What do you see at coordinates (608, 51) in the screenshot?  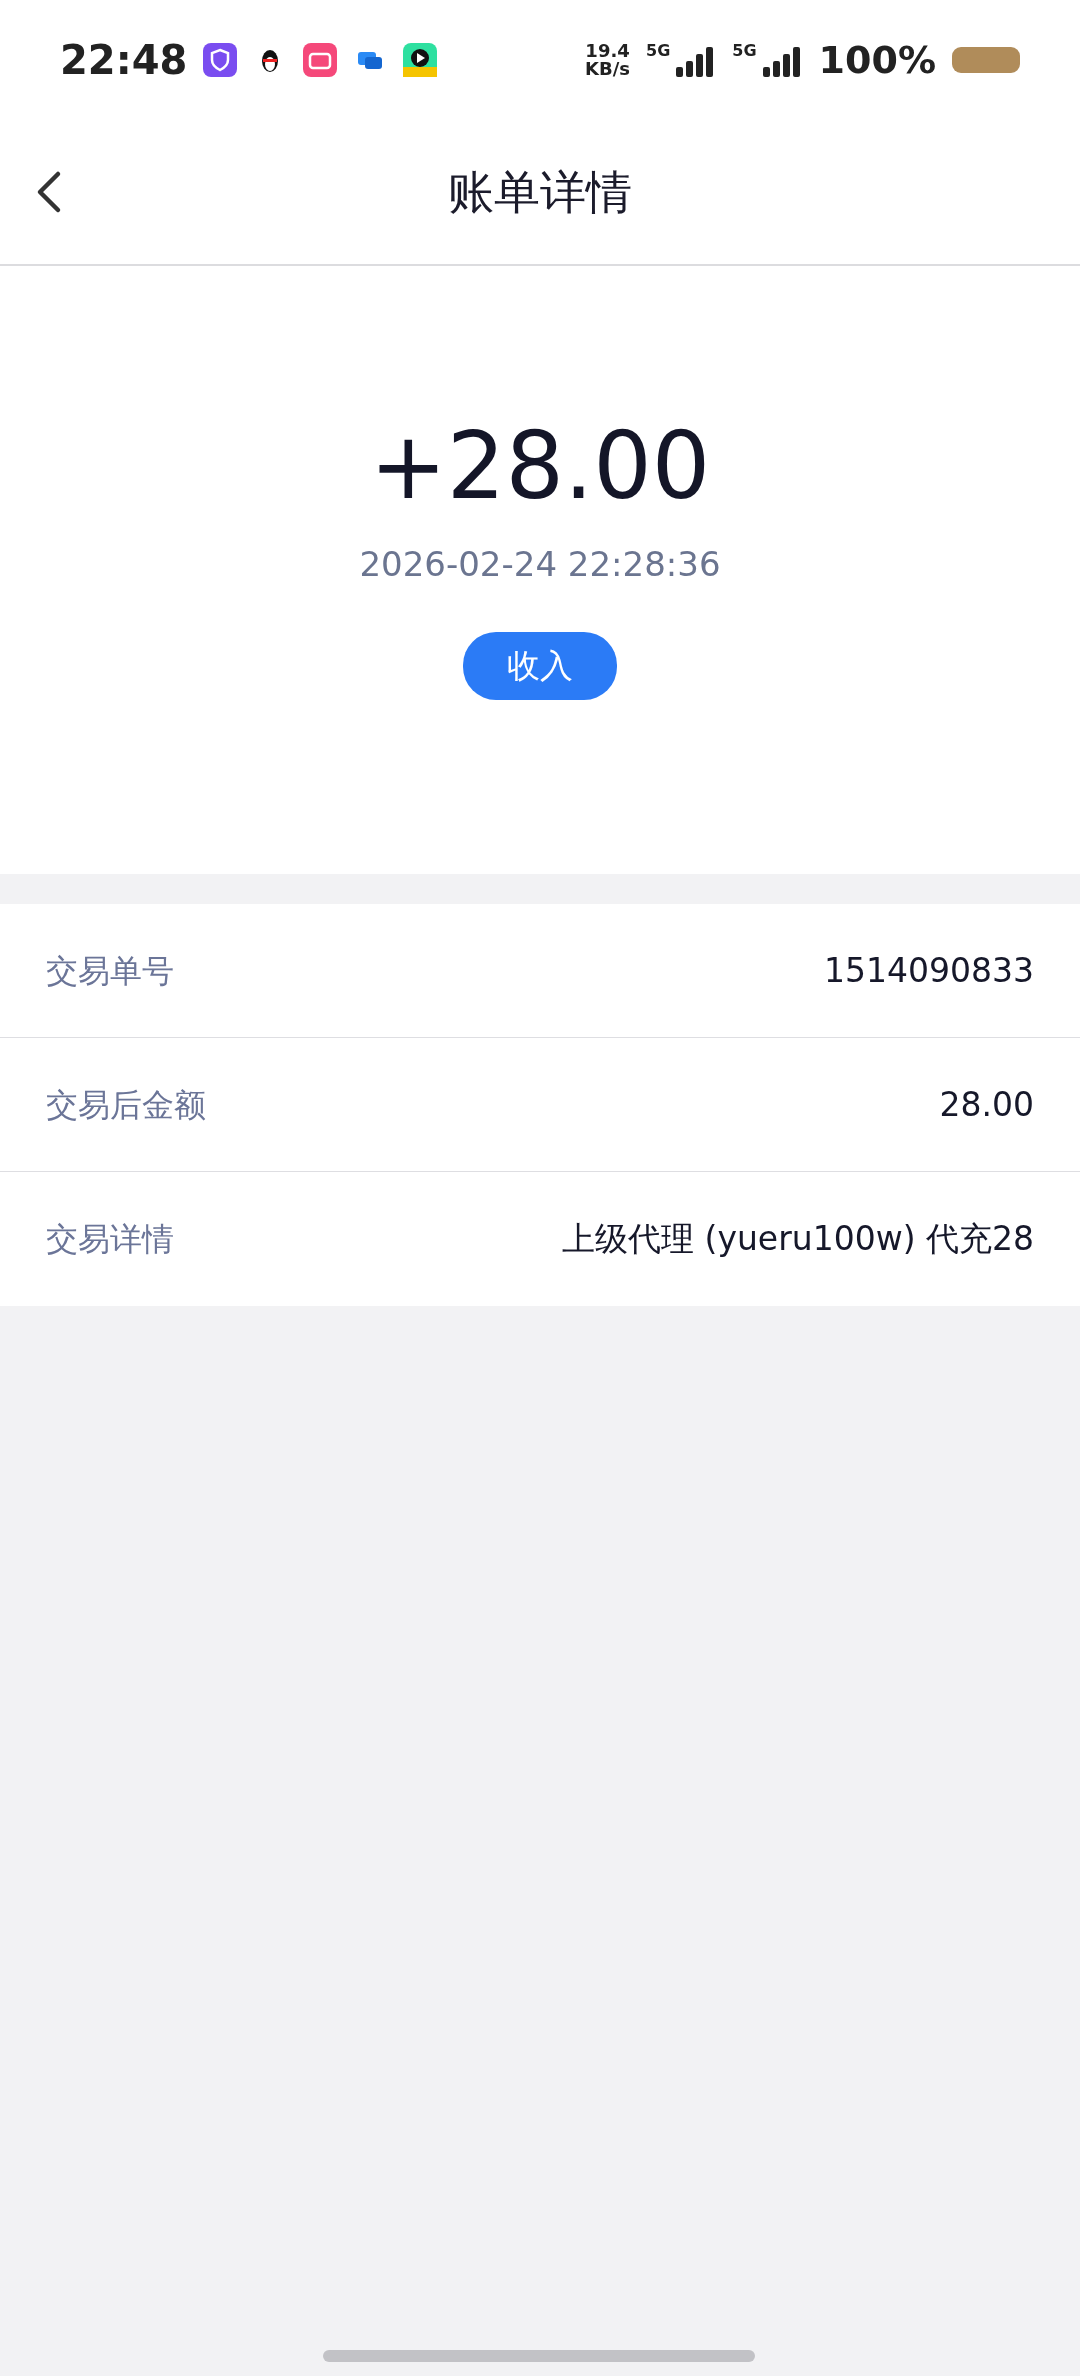 I see `network-speed: 19.4` at bounding box center [608, 51].